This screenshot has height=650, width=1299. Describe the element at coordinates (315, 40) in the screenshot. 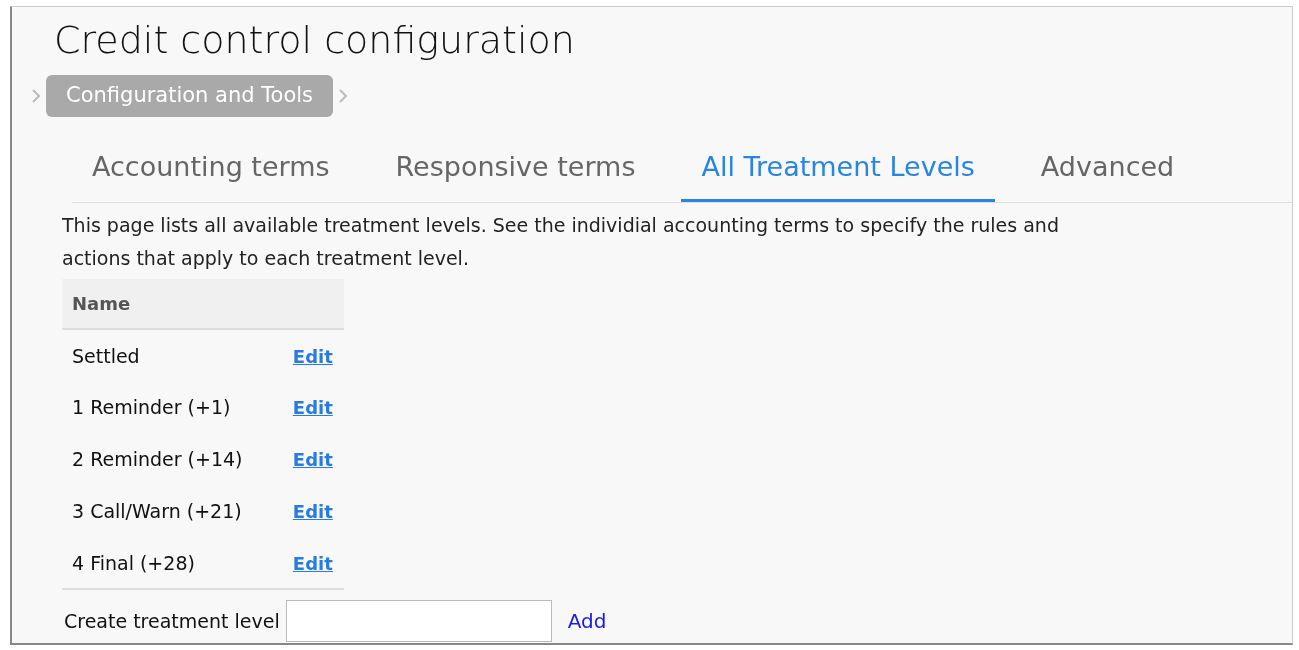

I see `page-title: Credit control configuration` at that location.